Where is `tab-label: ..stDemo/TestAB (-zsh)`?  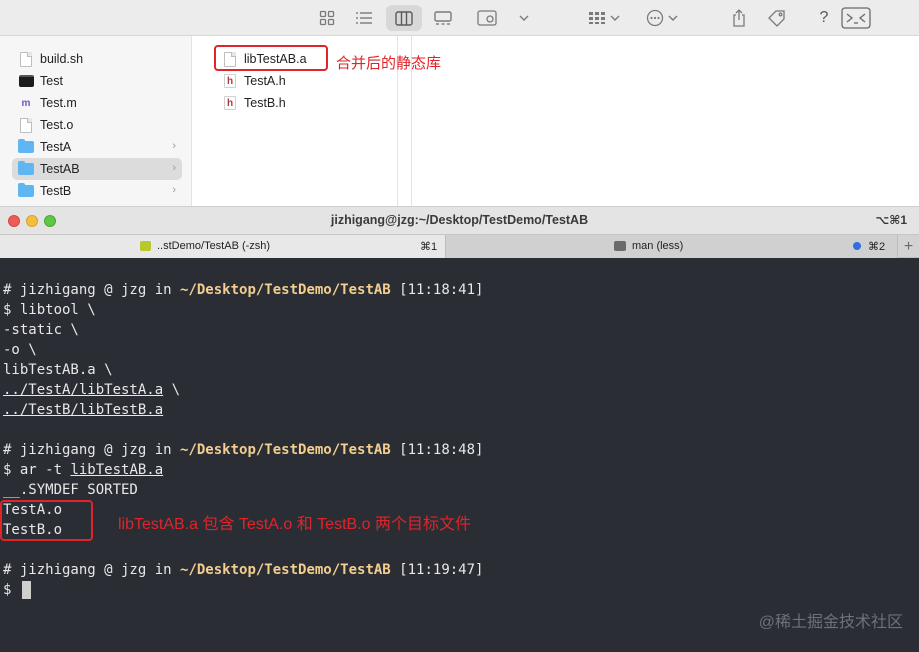
tab-label: ..stDemo/TestAB (-zsh) is located at coordinates (214, 246).